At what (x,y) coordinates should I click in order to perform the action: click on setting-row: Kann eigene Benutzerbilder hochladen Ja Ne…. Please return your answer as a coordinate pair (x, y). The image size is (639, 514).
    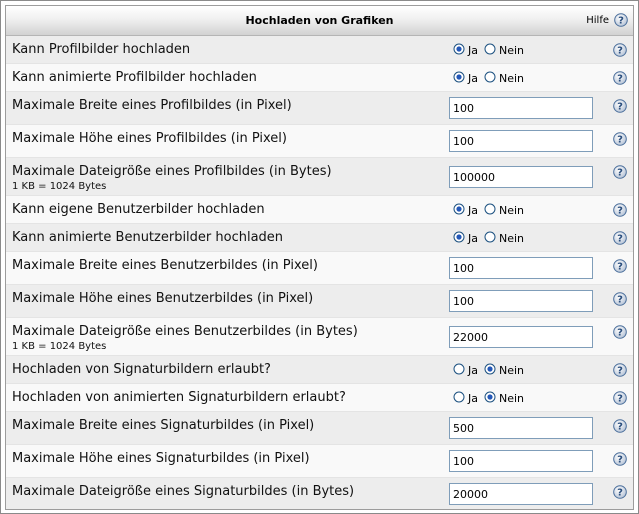
    Looking at the image, I should click on (319, 210).